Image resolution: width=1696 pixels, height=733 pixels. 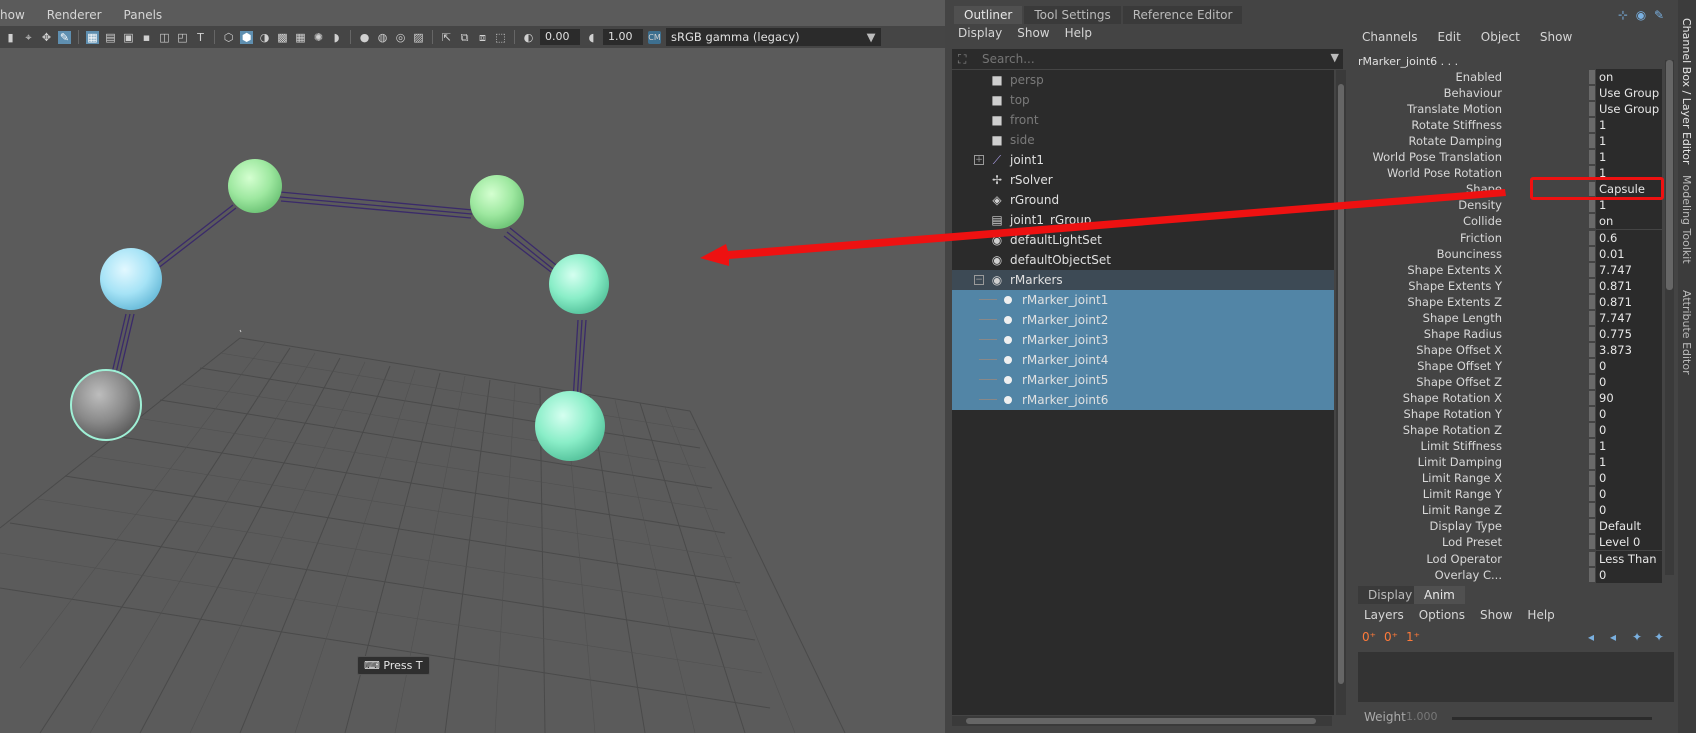 What do you see at coordinates (1143, 180) in the screenshot?
I see `list-item: ✢ rSolver` at bounding box center [1143, 180].